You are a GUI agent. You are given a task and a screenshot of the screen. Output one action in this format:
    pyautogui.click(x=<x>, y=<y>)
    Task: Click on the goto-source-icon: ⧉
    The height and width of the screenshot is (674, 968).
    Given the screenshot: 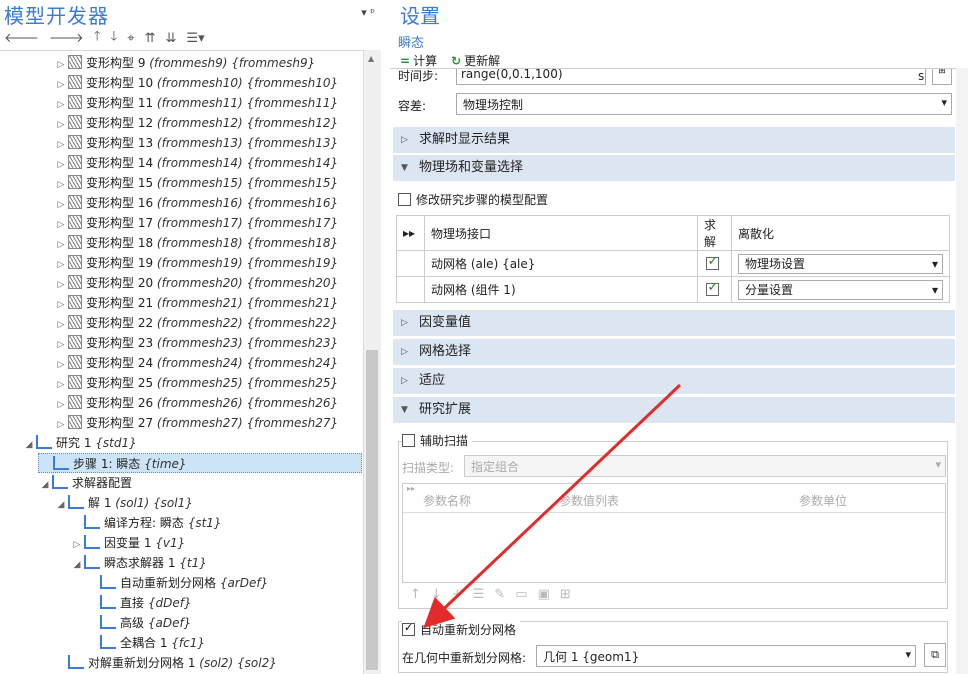 What is the action you would take?
    pyautogui.click(x=935, y=655)
    